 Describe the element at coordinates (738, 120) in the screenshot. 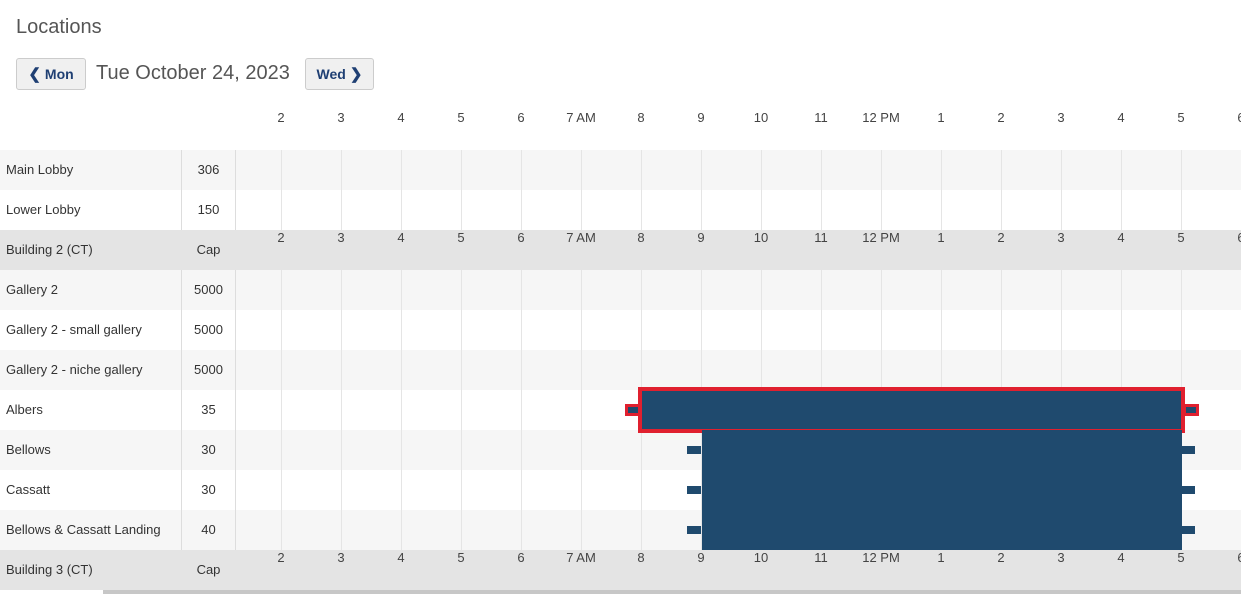

I see `hour-header: 2 3 4 5 6 7 AM 8 9 10 11 12 PM 1 2 3 4 5 6` at that location.